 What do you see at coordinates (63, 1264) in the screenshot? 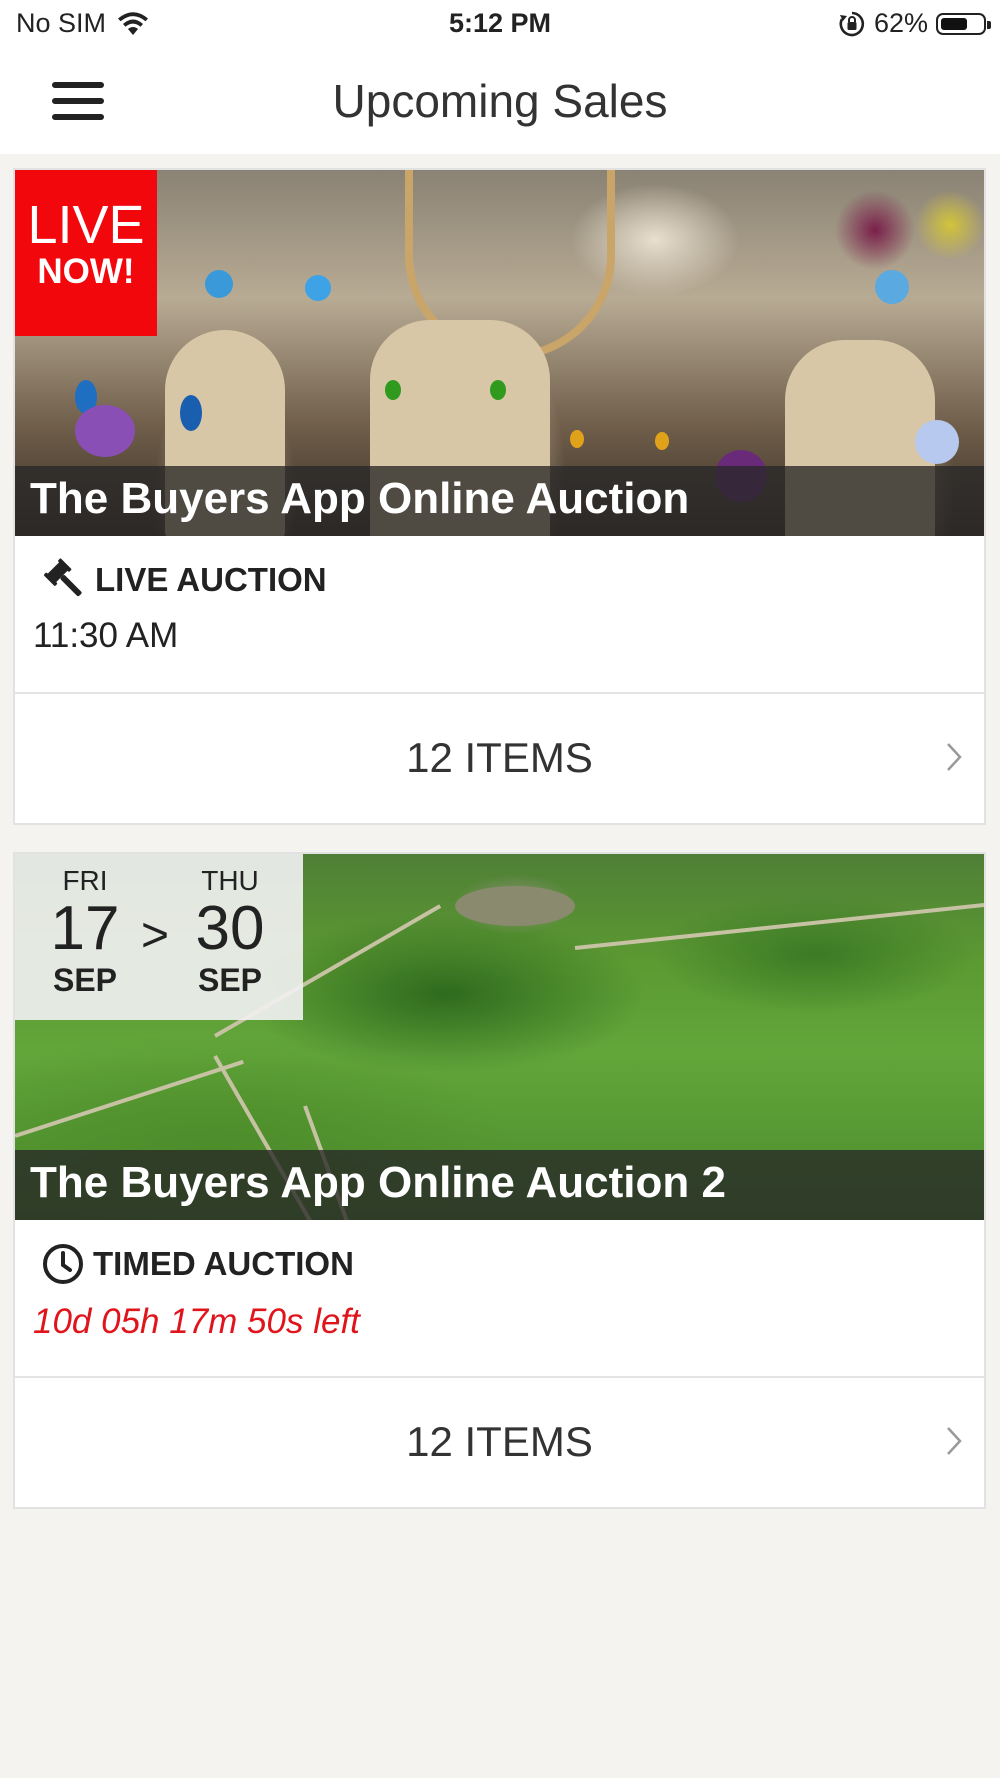
I see `clock-icon` at bounding box center [63, 1264].